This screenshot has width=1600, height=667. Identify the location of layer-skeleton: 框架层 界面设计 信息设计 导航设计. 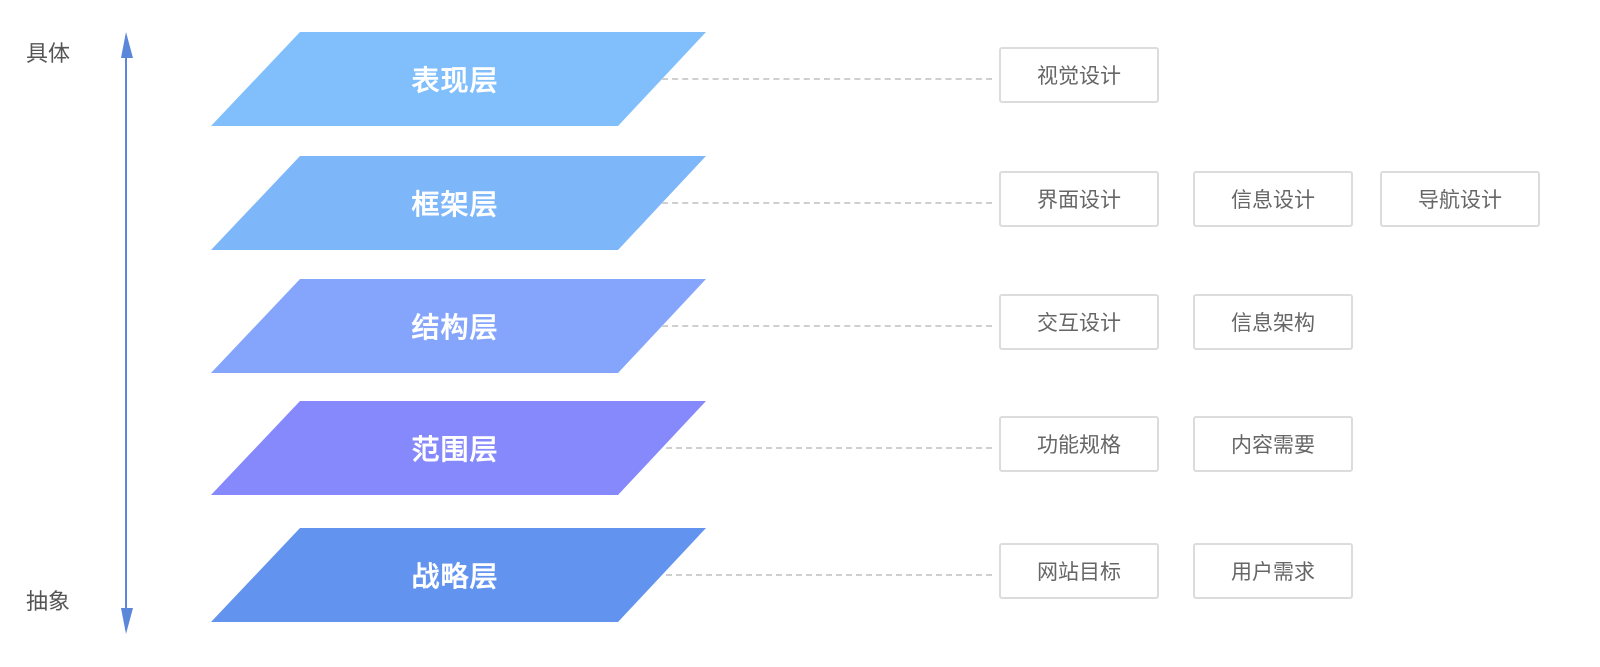
(800, 203).